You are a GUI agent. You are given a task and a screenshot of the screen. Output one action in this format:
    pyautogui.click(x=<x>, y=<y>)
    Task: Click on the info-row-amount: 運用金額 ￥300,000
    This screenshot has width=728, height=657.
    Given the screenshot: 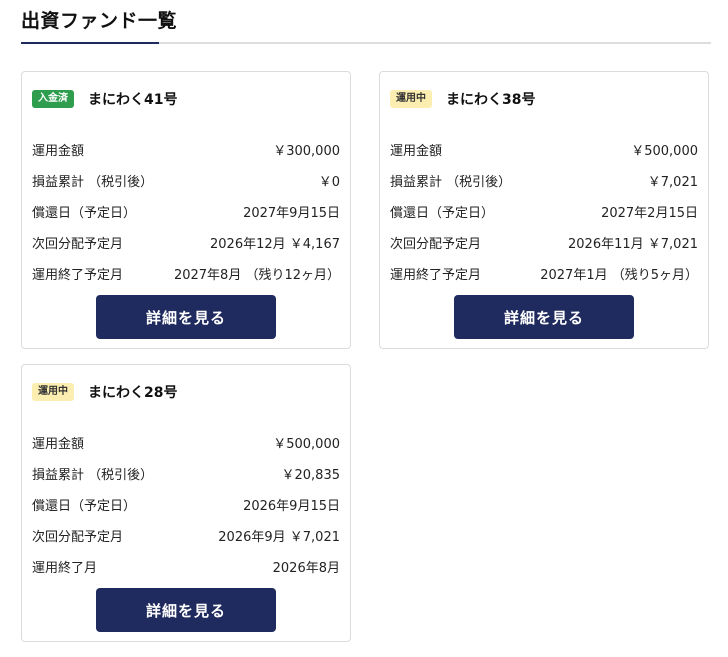 What is the action you would take?
    pyautogui.click(x=186, y=149)
    